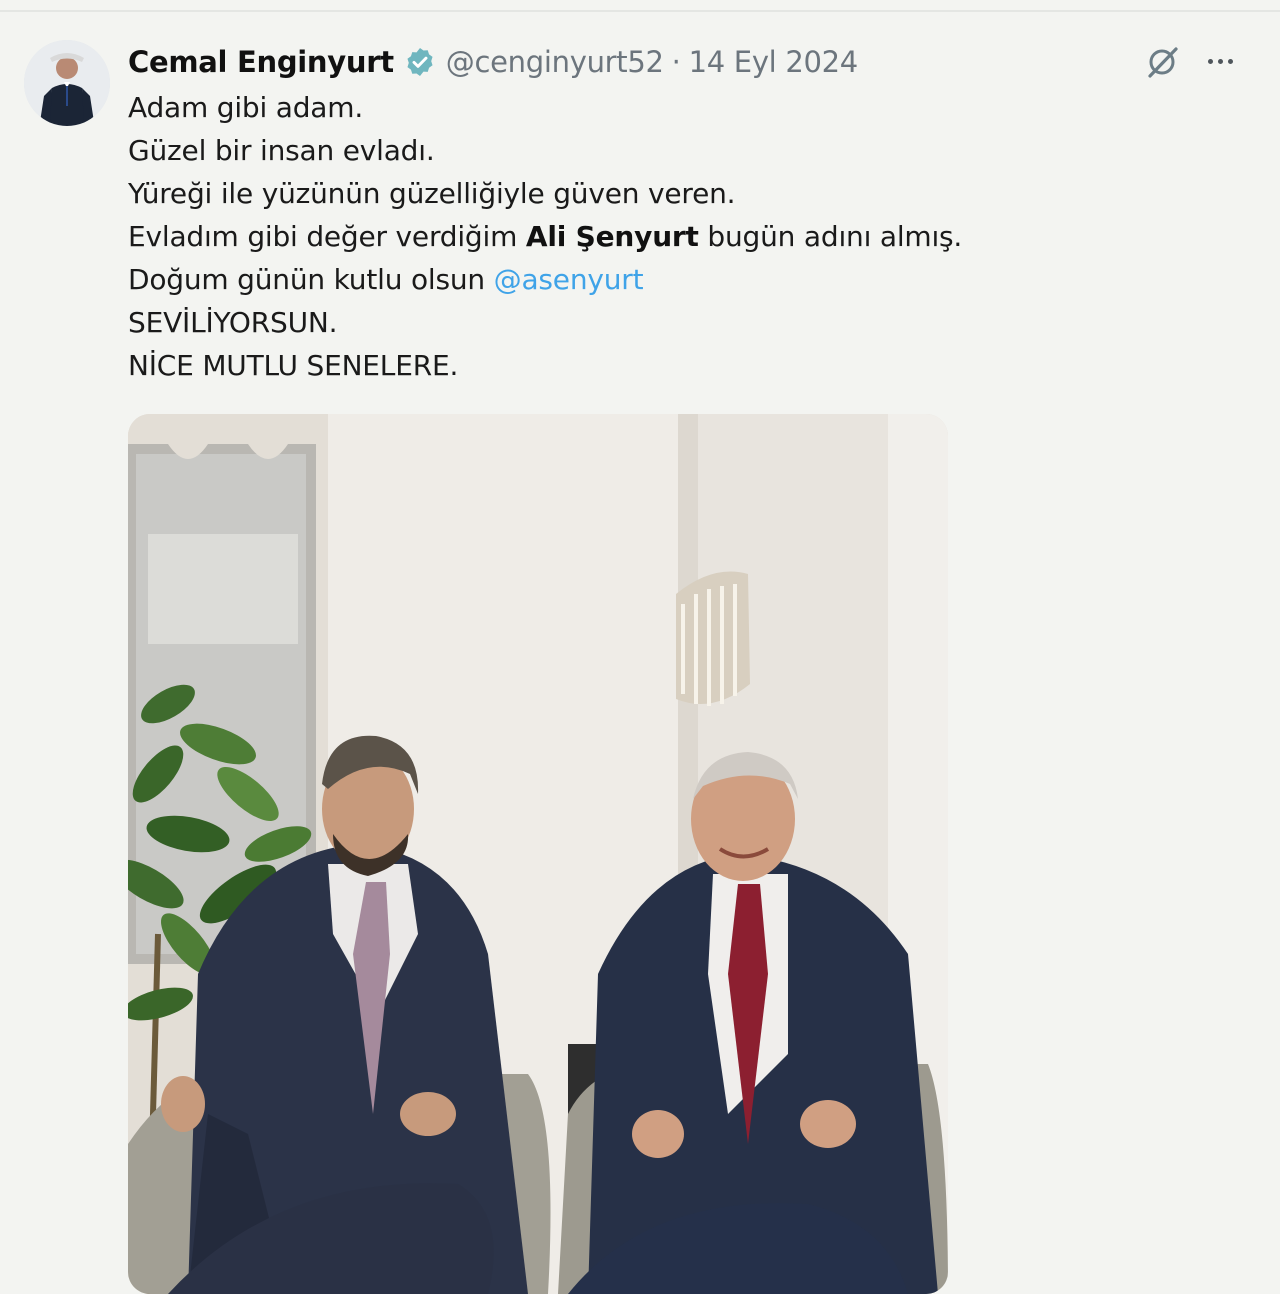 The height and width of the screenshot is (1294, 1280). I want to click on tweet-line: Güzel bir insan evladı., so click(281, 150).